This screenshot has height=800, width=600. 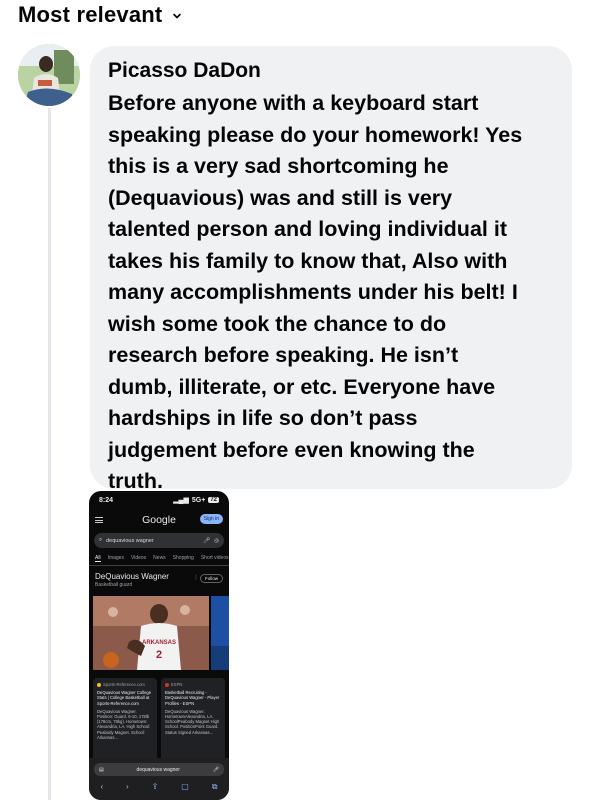 I want to click on search-icon: ⌕, so click(x=101, y=540).